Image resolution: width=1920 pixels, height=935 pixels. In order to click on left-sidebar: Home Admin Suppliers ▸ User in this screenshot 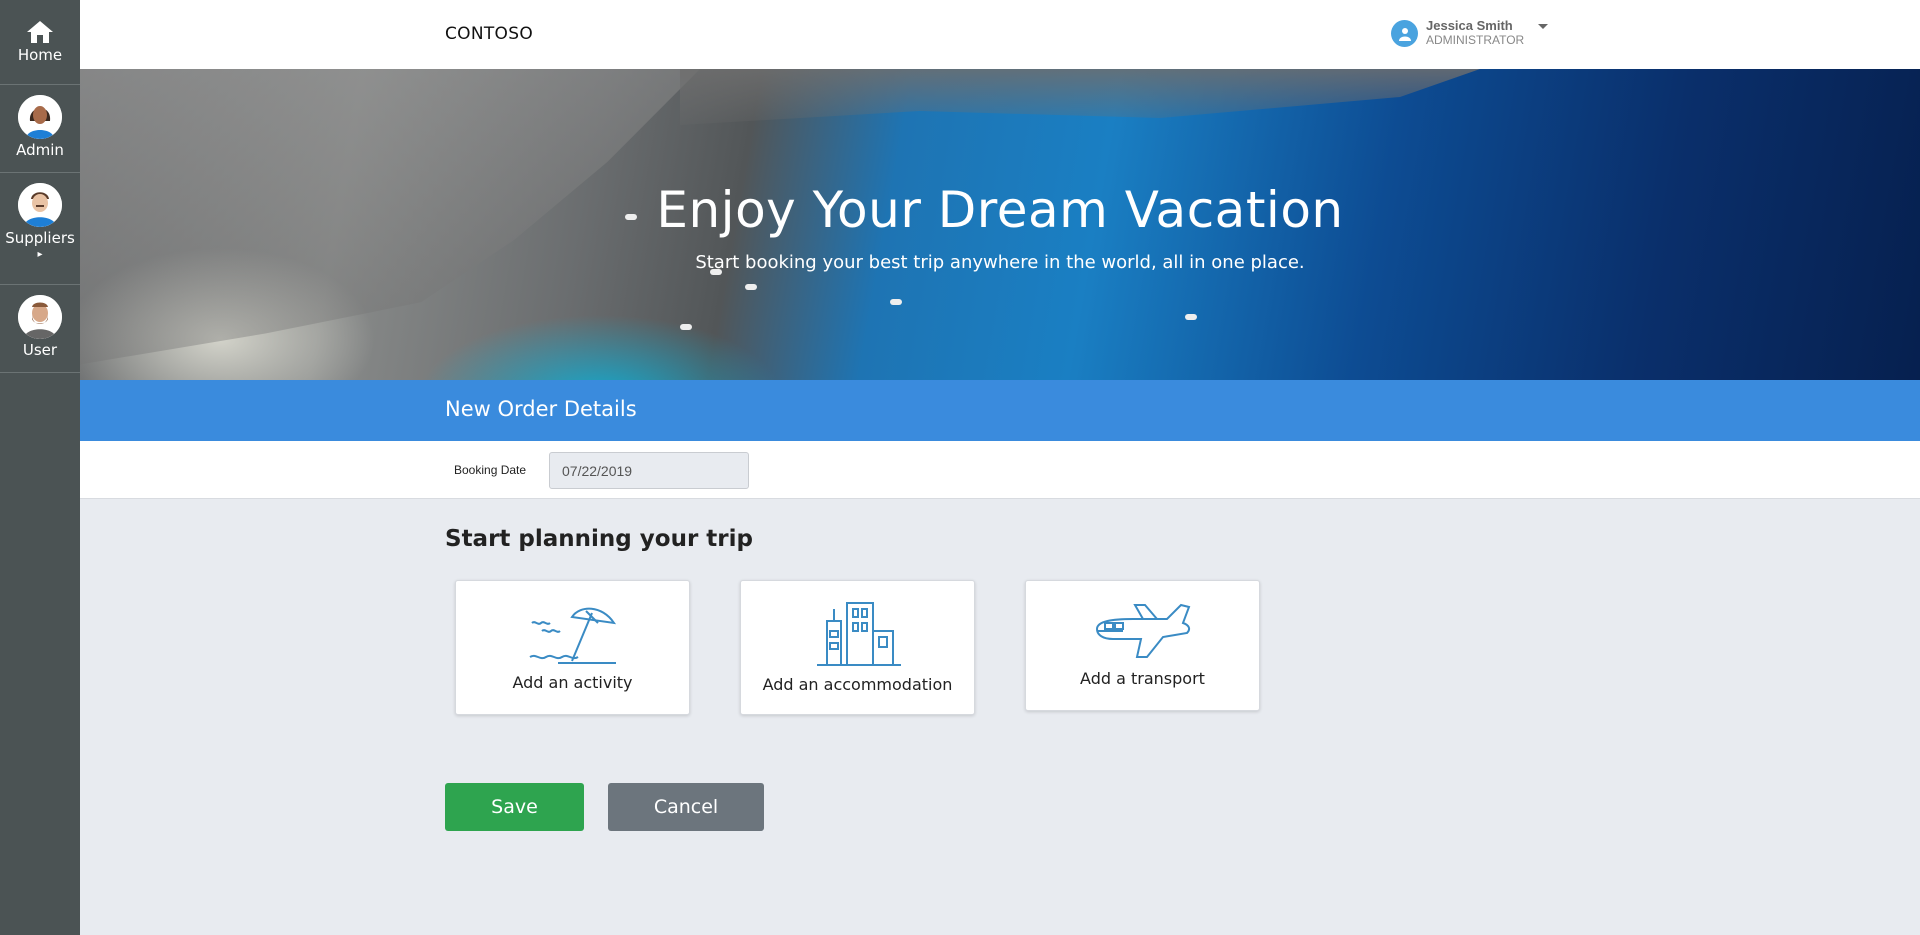, I will do `click(40, 467)`.